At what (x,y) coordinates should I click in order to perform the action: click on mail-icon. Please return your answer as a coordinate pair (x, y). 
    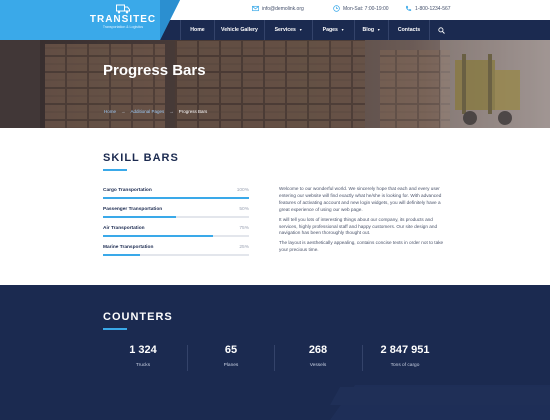
    Looking at the image, I should click on (255, 8).